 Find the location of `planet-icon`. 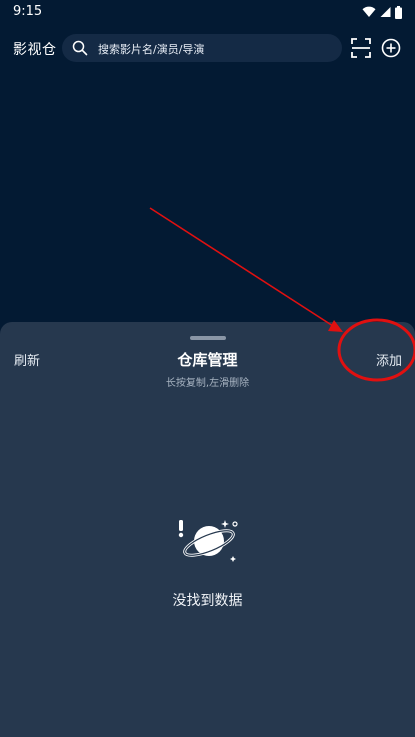

planet-icon is located at coordinates (208, 541).